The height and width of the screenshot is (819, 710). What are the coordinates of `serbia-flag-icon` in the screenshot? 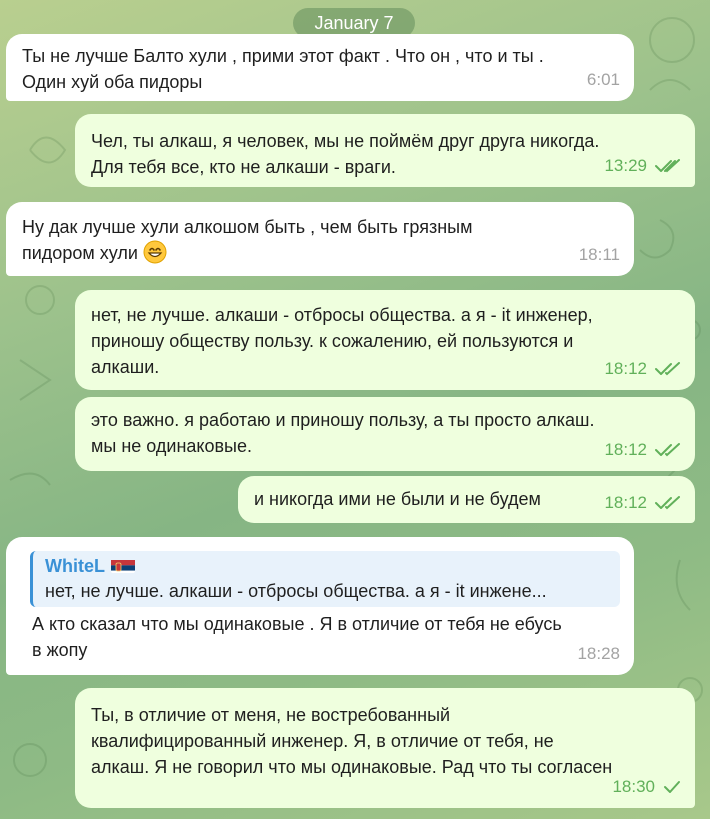 It's located at (123, 565).